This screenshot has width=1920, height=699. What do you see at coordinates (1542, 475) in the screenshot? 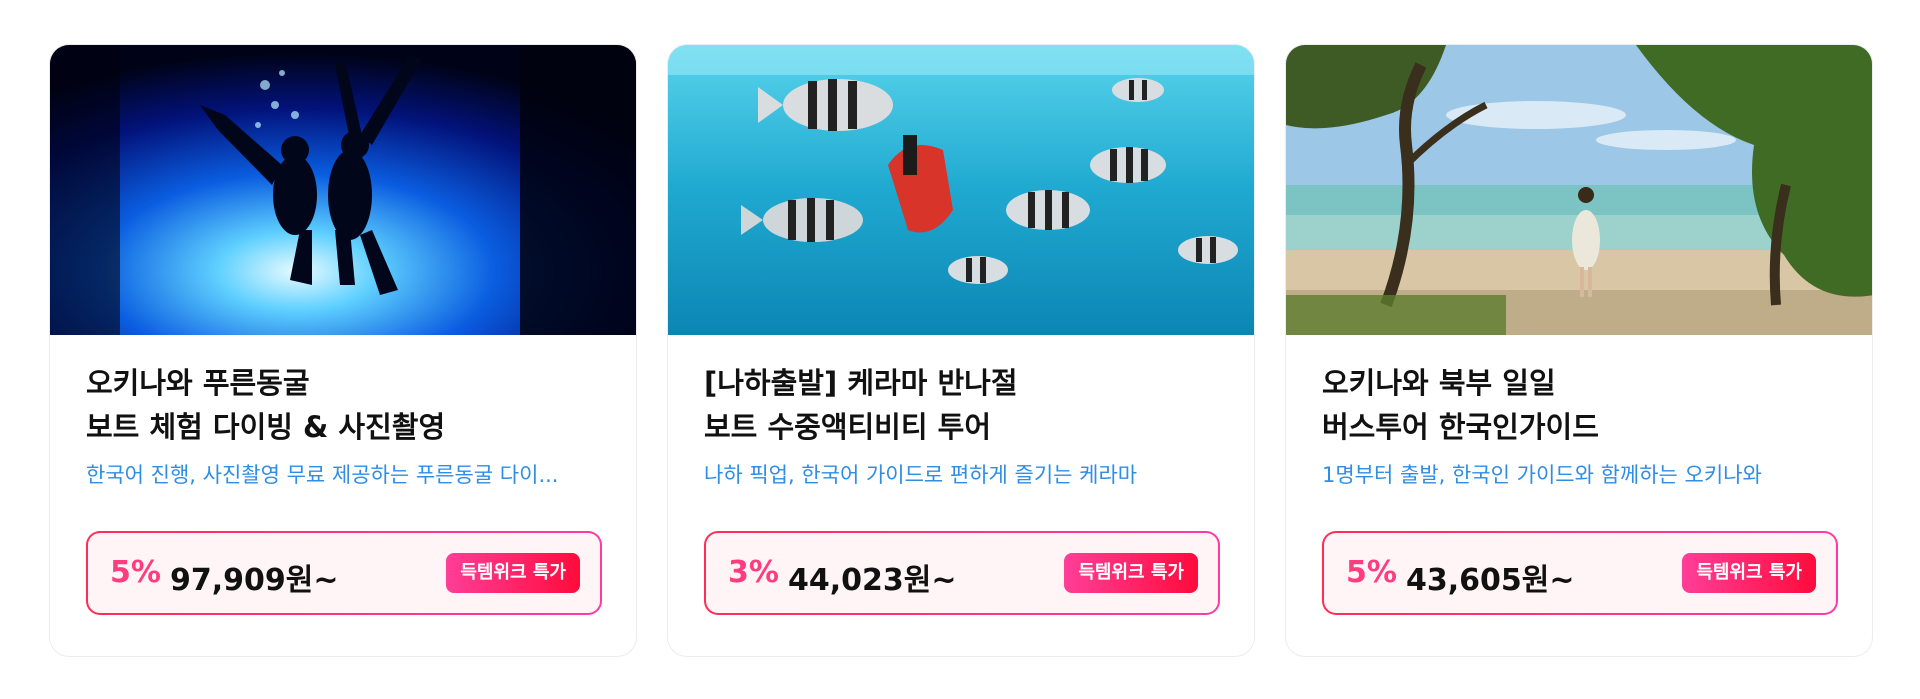
I see `product-description: 1명부터 출발, 한국인 가이드와 함께하는 오키나와` at bounding box center [1542, 475].